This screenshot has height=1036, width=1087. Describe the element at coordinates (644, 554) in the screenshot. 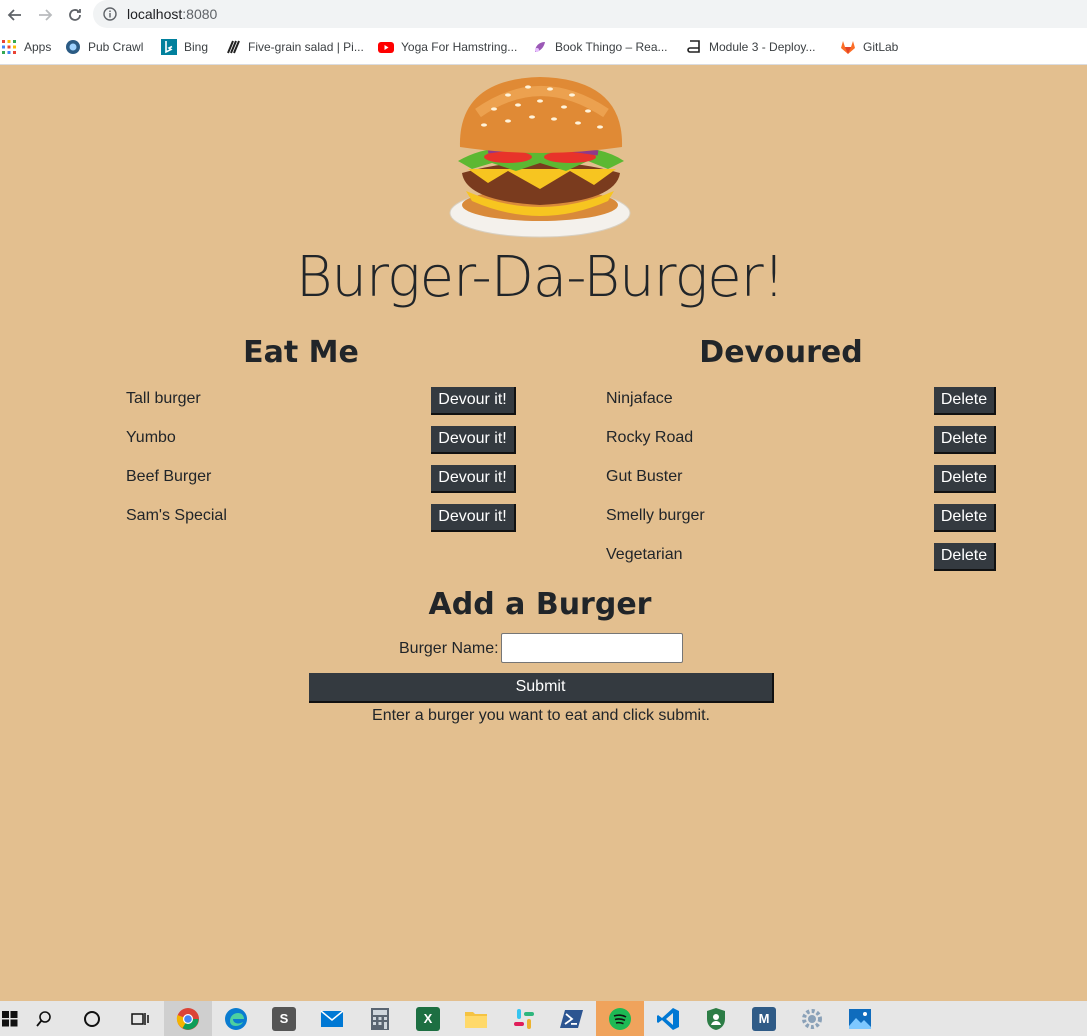

I see `burger-name: Vegetarian` at that location.